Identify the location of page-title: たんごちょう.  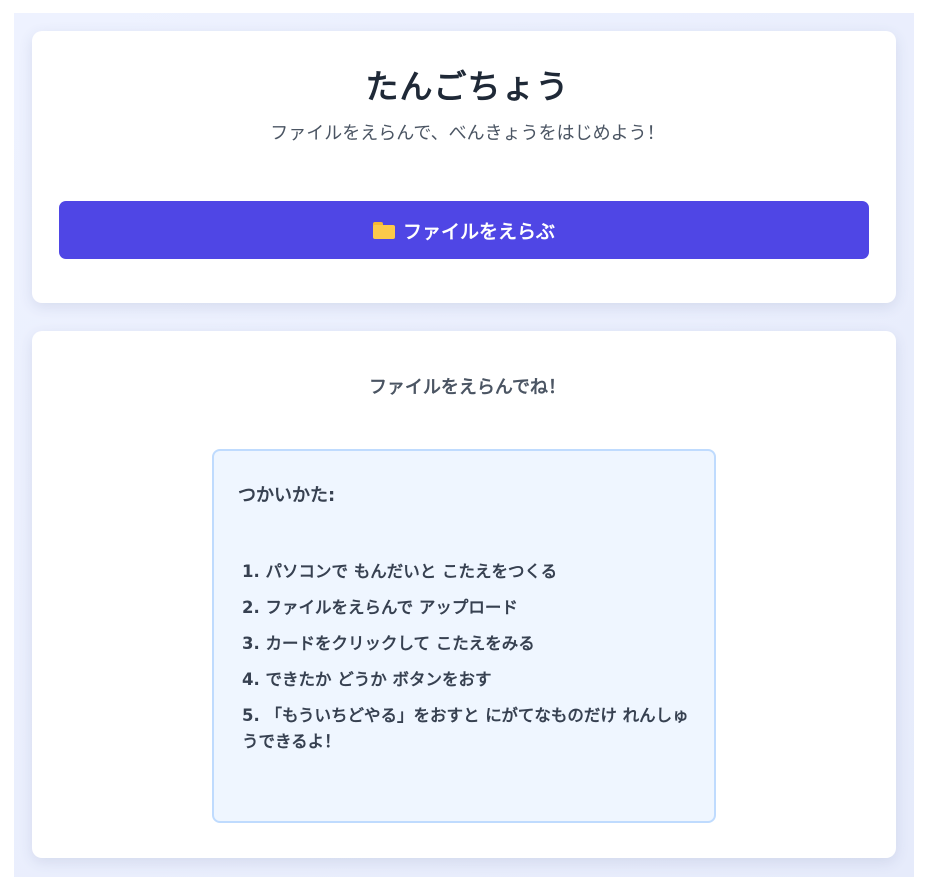
(467, 86).